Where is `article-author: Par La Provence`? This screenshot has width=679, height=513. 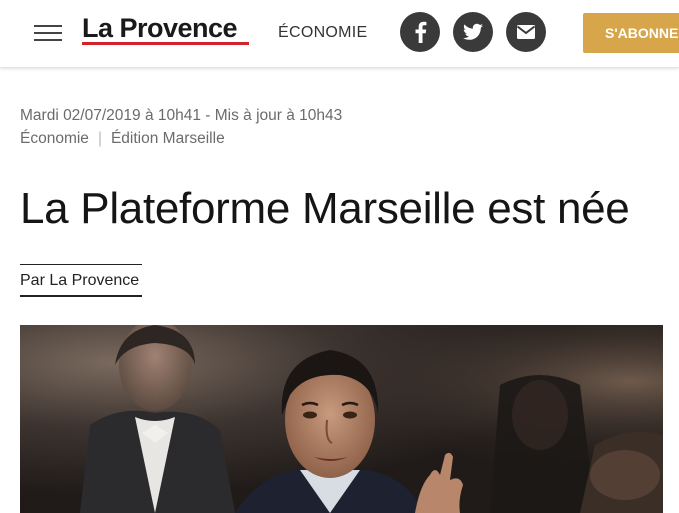 article-author: Par La Provence is located at coordinates (81, 280).